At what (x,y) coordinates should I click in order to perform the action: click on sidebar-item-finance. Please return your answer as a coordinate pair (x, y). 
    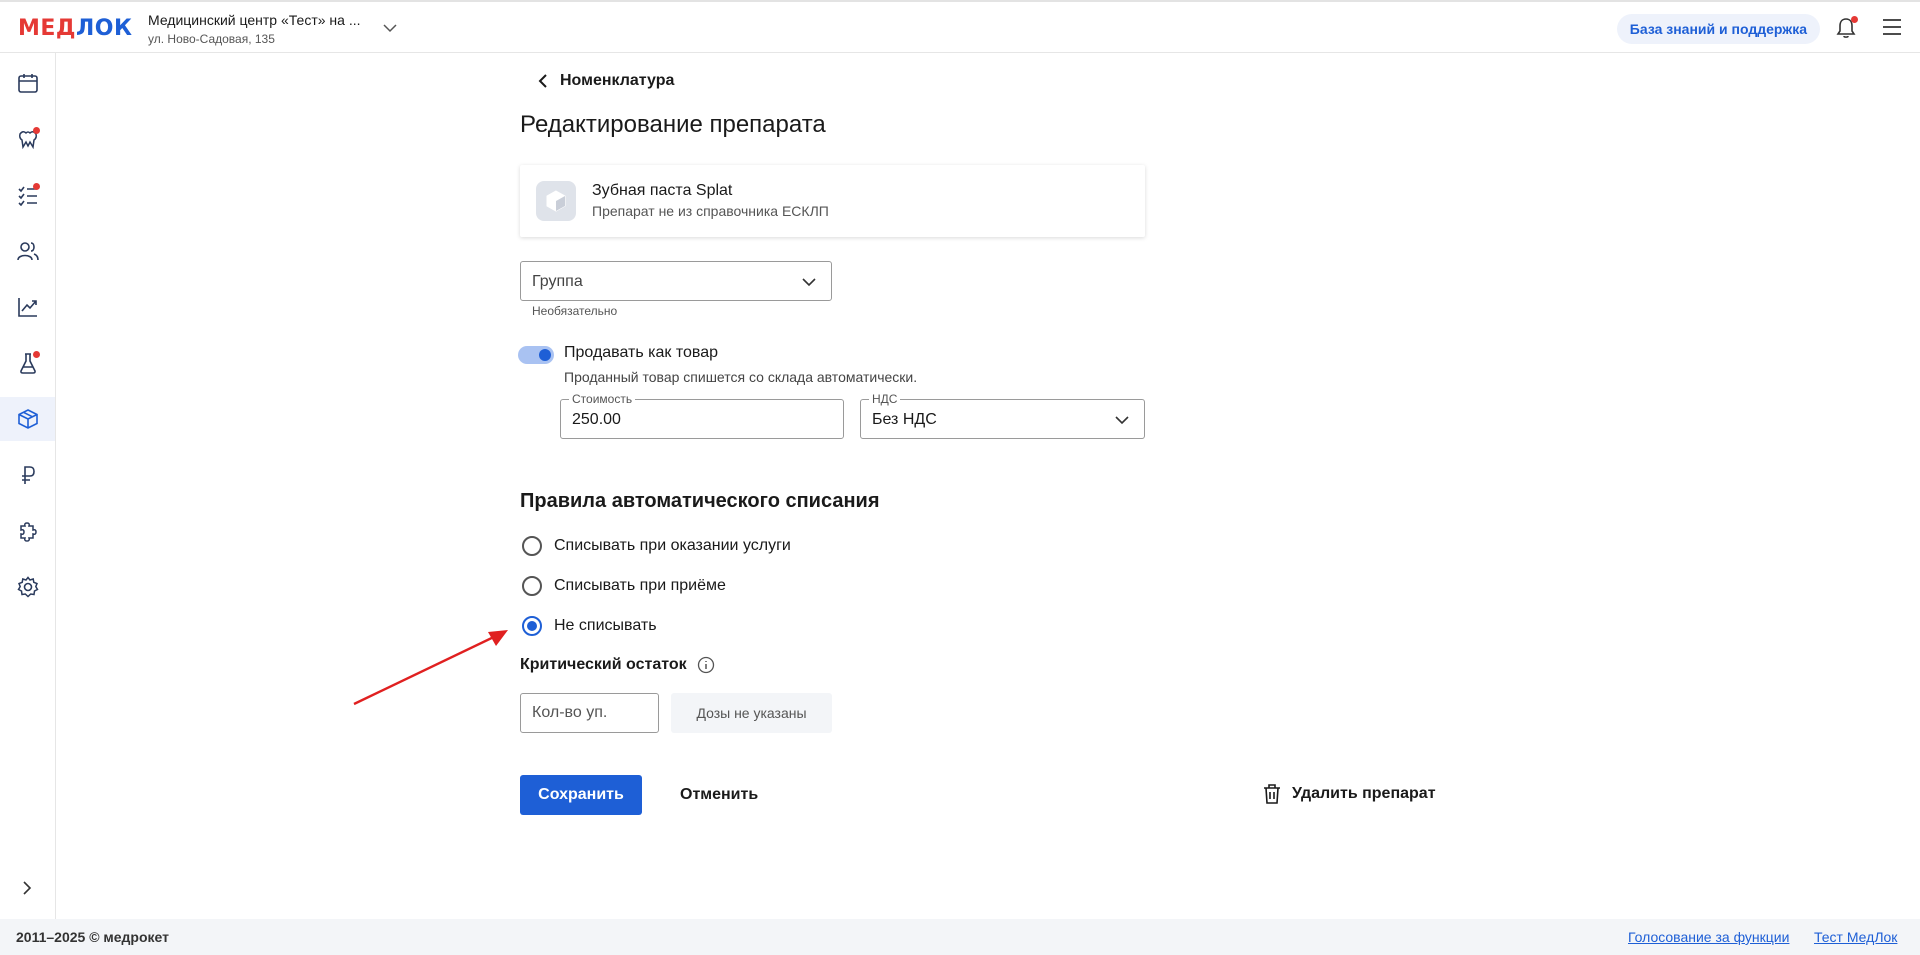
    Looking at the image, I should click on (27, 475).